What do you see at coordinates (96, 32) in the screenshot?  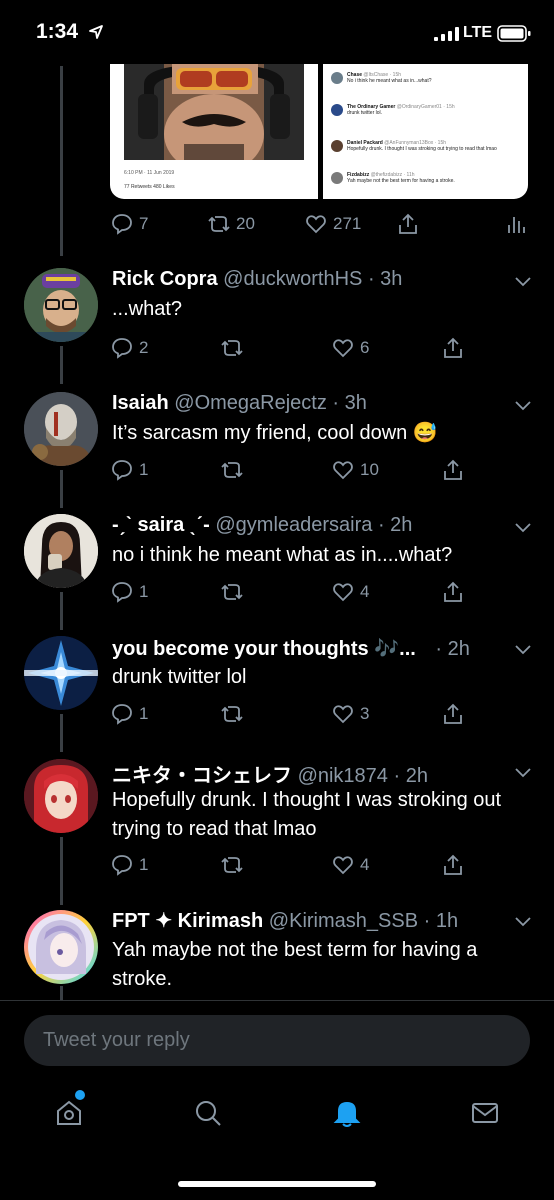 I see `location-arrow-icon` at bounding box center [96, 32].